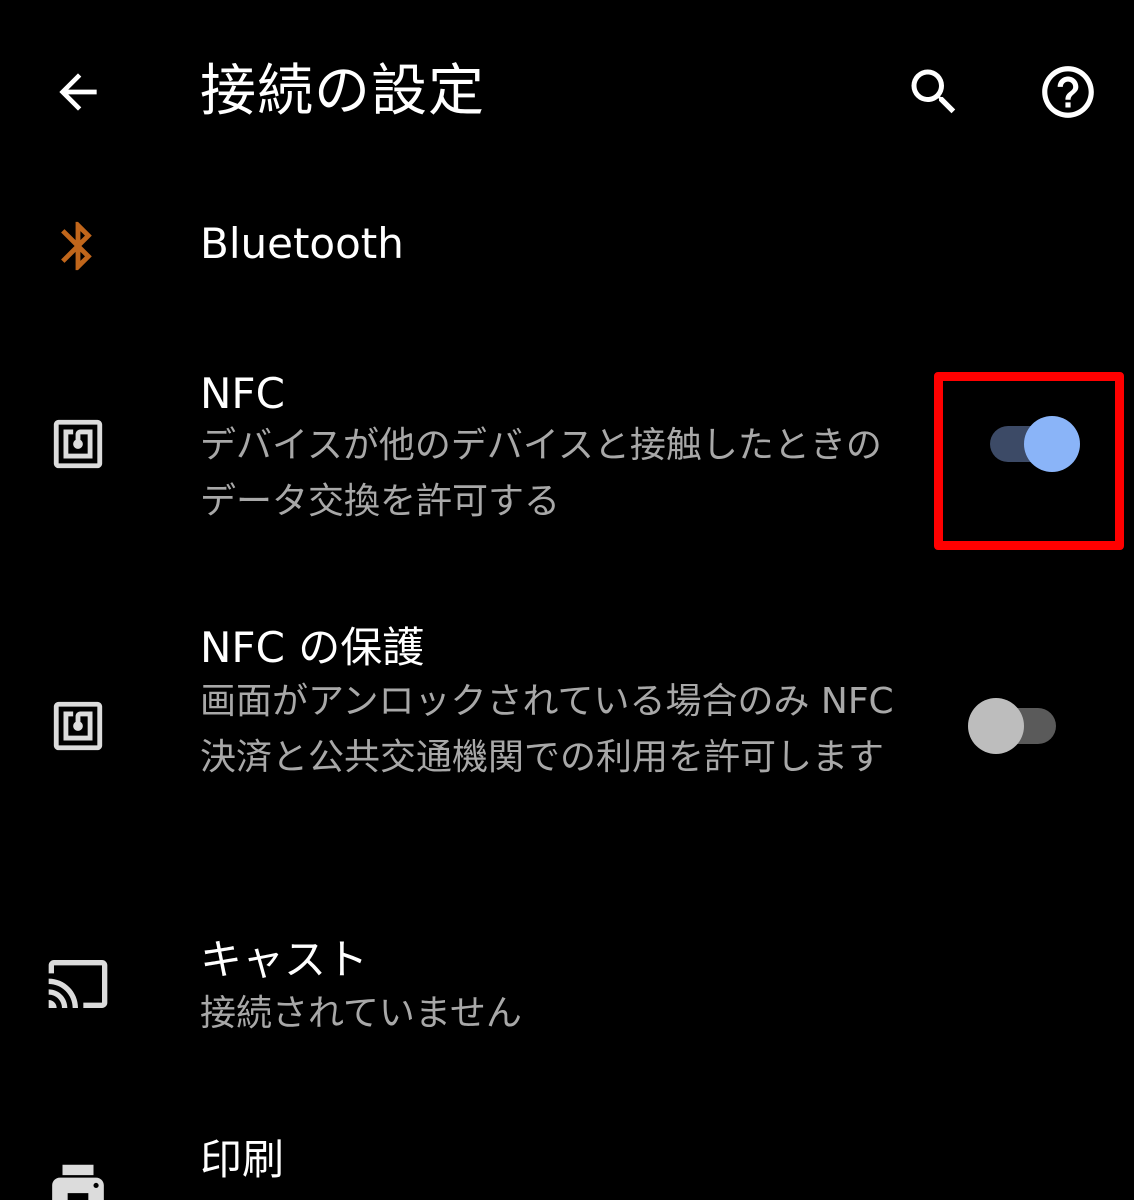  Describe the element at coordinates (541, 473) in the screenshot. I see `nfc-summary: デバイスが他のデバイスと接触したときのデータ交換を許可する` at that location.